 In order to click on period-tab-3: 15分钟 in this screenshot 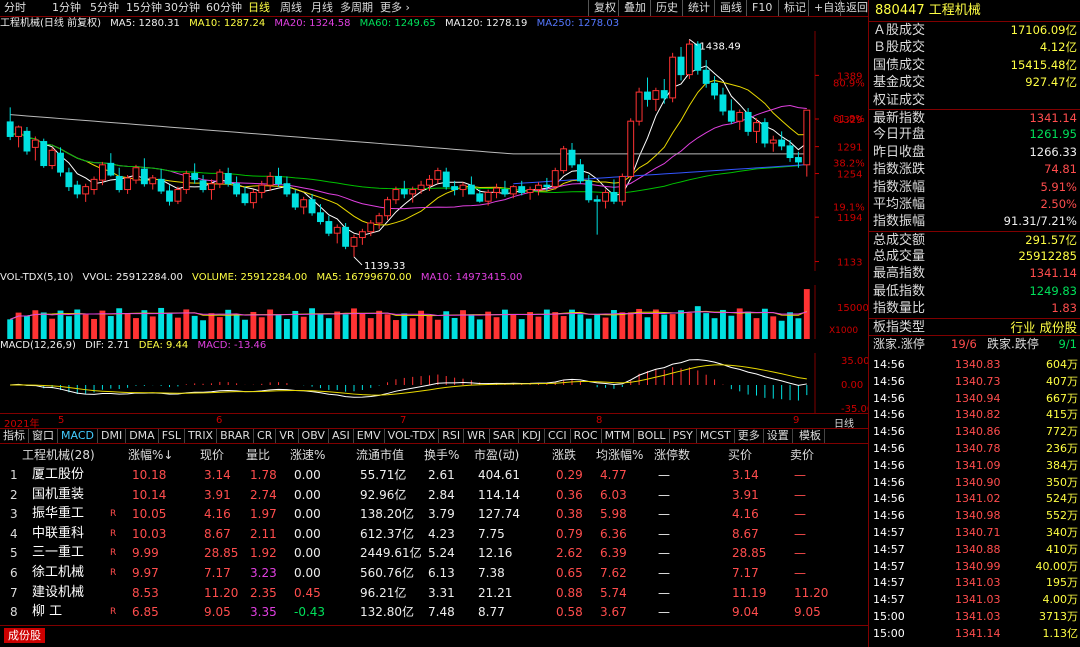, I will do `click(144, 8)`.